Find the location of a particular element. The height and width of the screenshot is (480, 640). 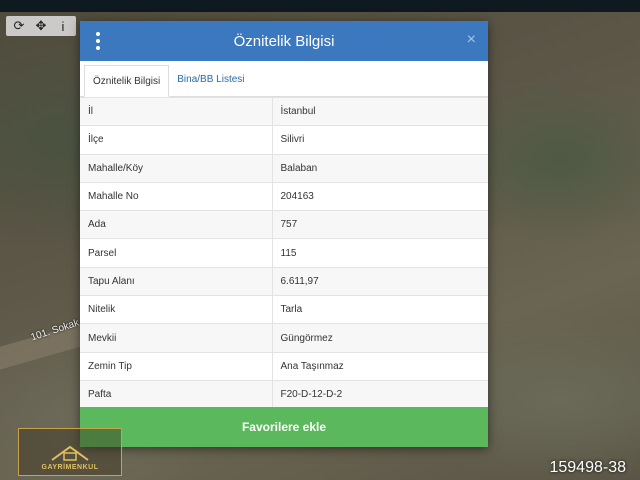

close-icon: × is located at coordinates (471, 40).